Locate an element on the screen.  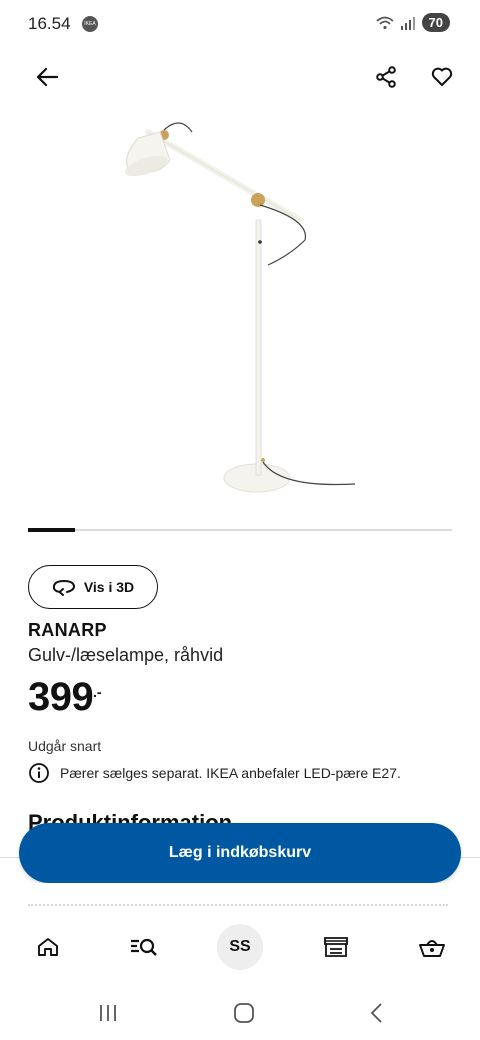
status-time: 16.54 is located at coordinates (49, 23).